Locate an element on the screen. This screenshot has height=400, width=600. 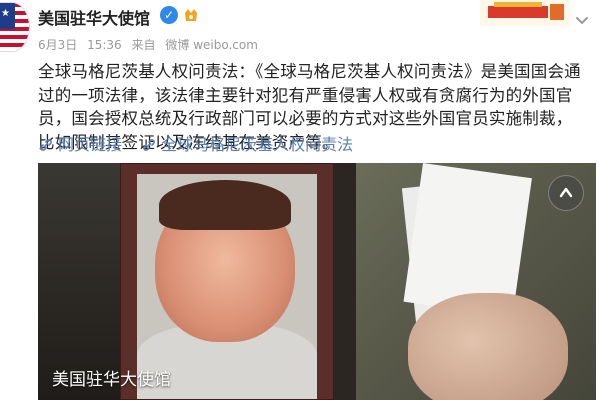
source-prefix: 来自 is located at coordinates (143, 45).